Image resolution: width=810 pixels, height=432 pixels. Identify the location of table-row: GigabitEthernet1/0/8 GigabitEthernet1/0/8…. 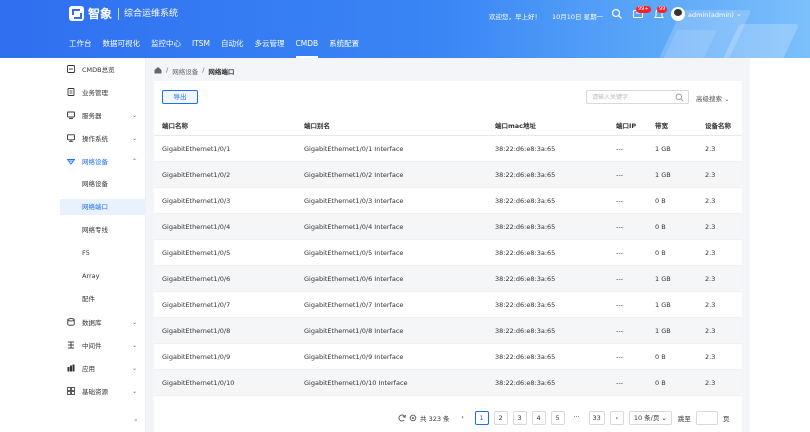
(448, 331).